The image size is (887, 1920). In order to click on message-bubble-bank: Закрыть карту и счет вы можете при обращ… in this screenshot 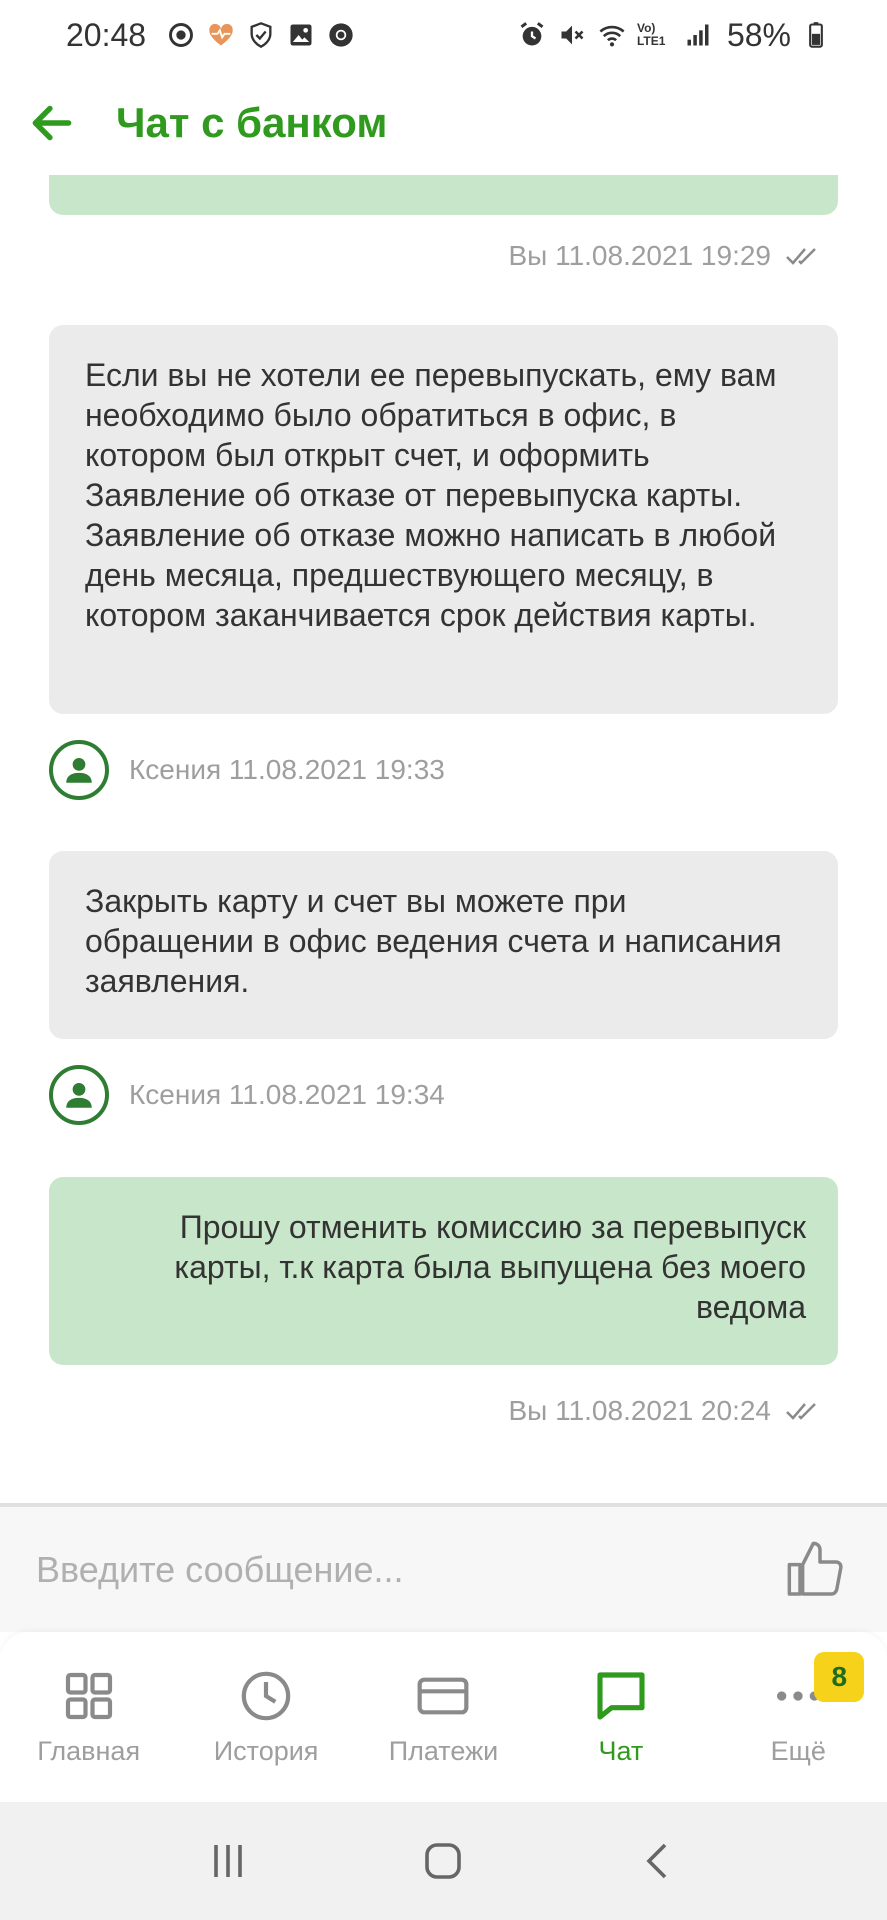, I will do `click(443, 945)`.